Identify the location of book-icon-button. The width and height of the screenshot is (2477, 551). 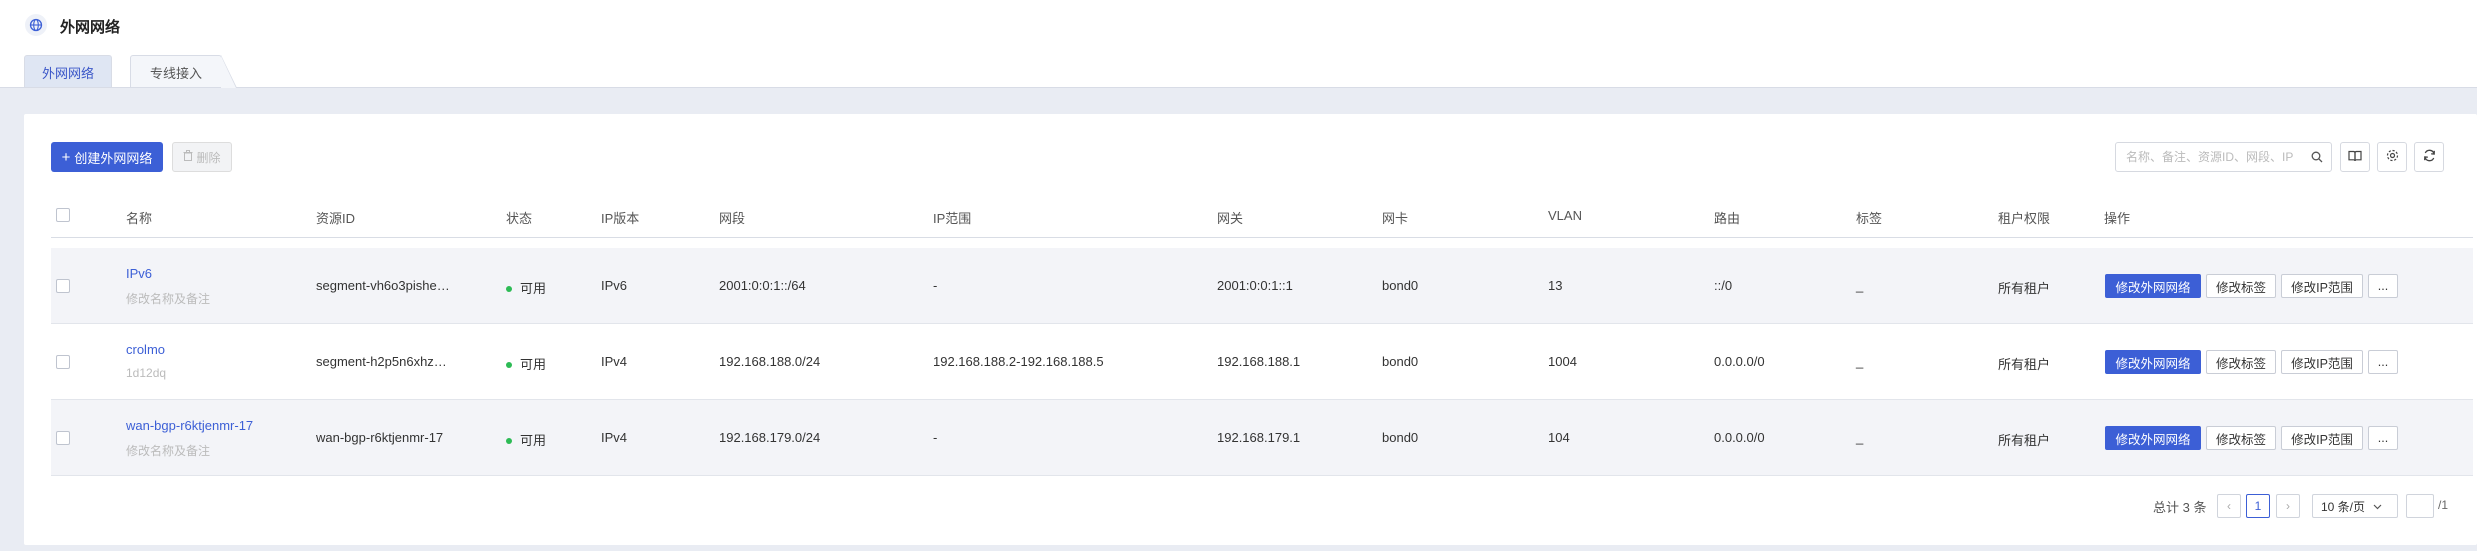
(2355, 157).